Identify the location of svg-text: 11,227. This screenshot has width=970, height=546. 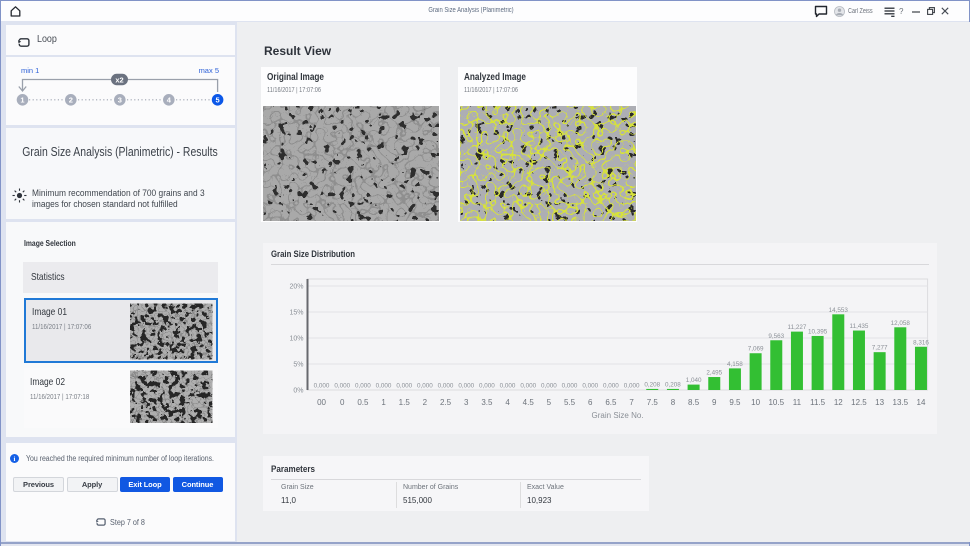
(797, 327).